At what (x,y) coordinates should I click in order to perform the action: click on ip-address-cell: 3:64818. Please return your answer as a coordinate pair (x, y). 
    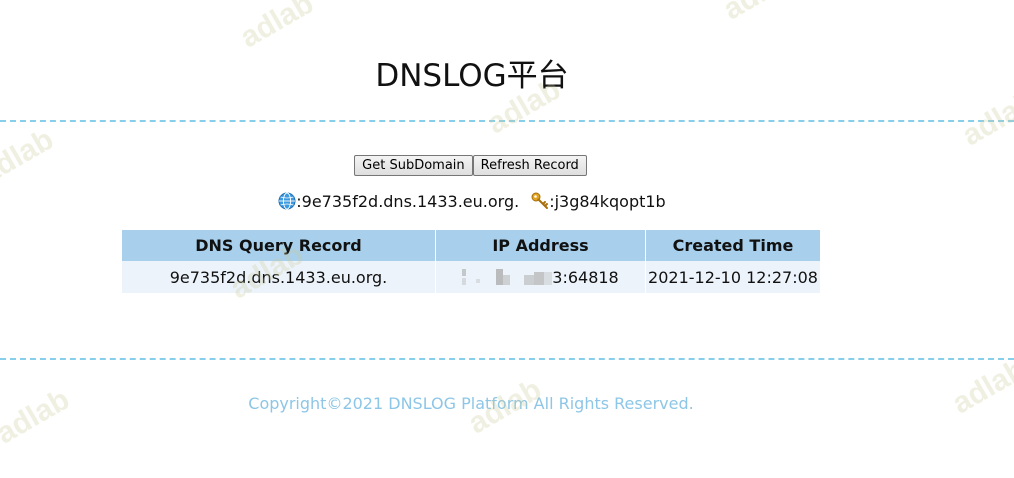
    Looking at the image, I should click on (540, 277).